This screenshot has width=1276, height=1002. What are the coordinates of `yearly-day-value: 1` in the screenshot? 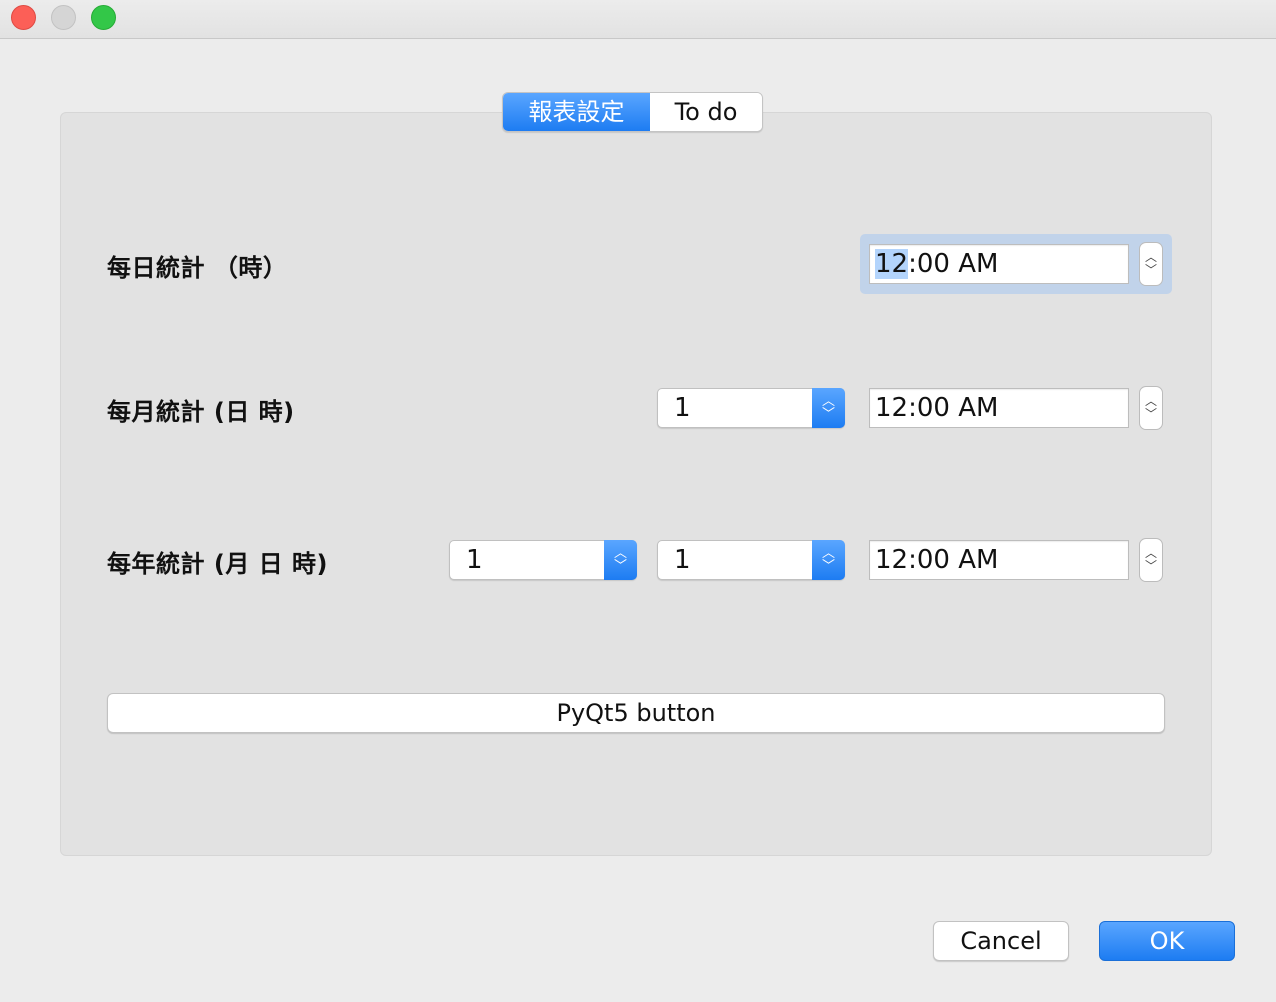 It's located at (682, 560).